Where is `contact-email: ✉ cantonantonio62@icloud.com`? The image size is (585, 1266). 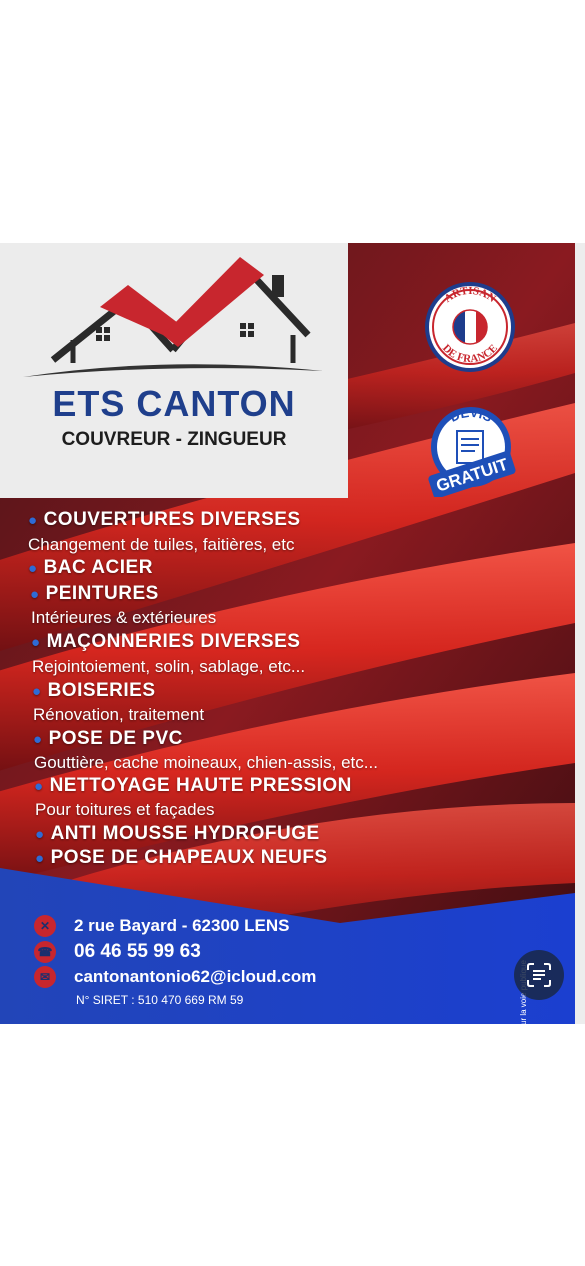 contact-email: ✉ cantonantonio62@icloud.com is located at coordinates (175, 977).